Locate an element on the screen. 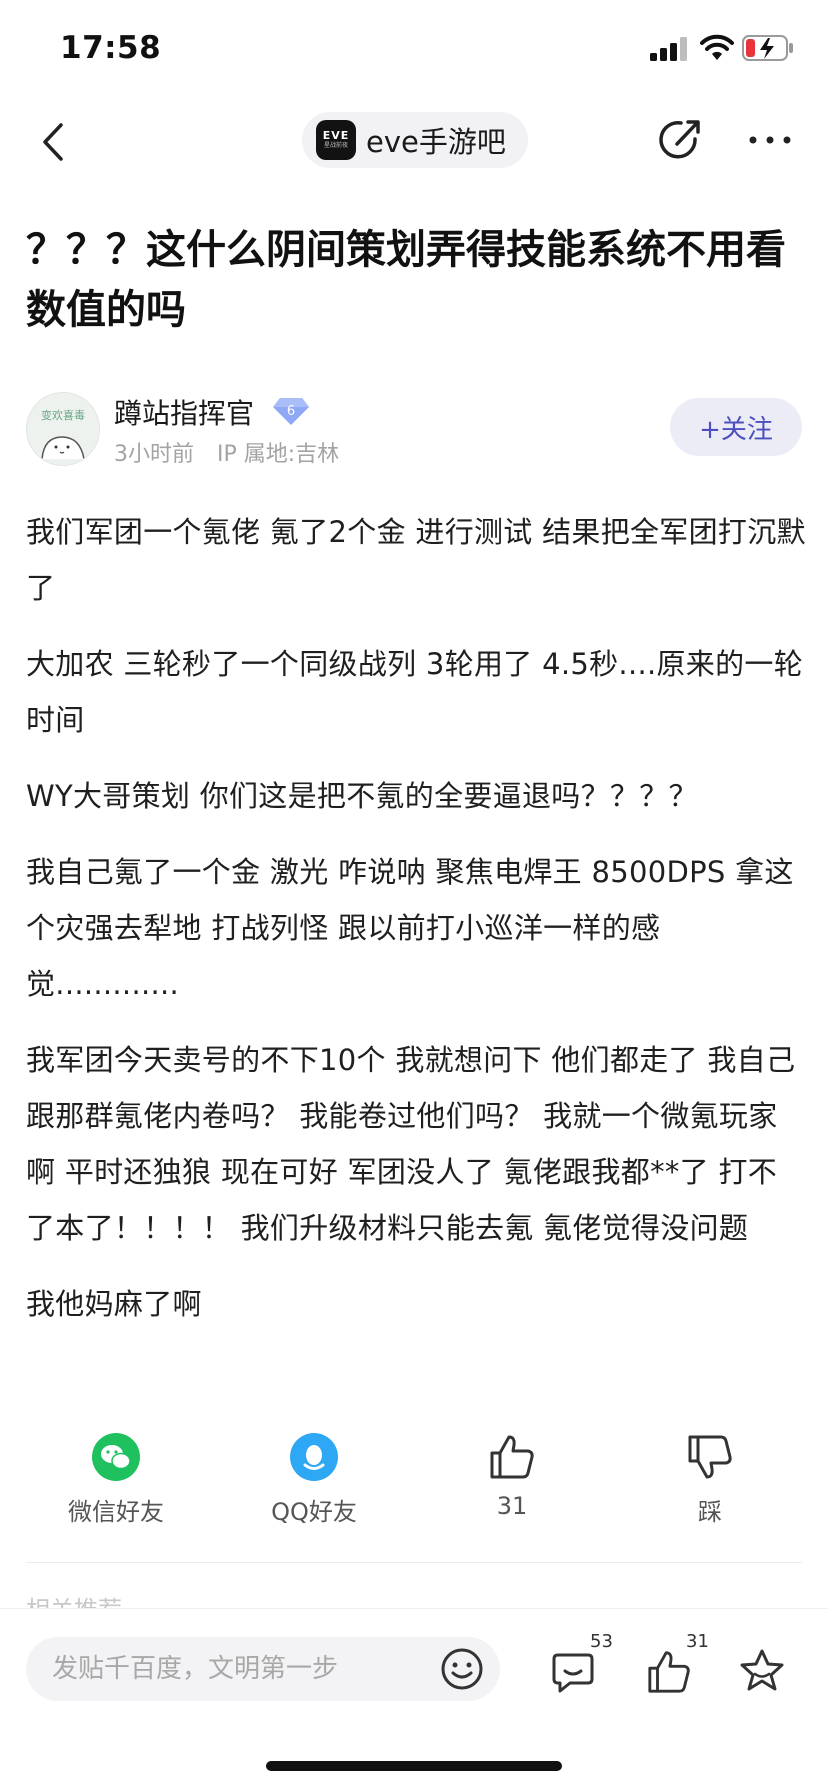  wechat-icon is located at coordinates (116, 1457).